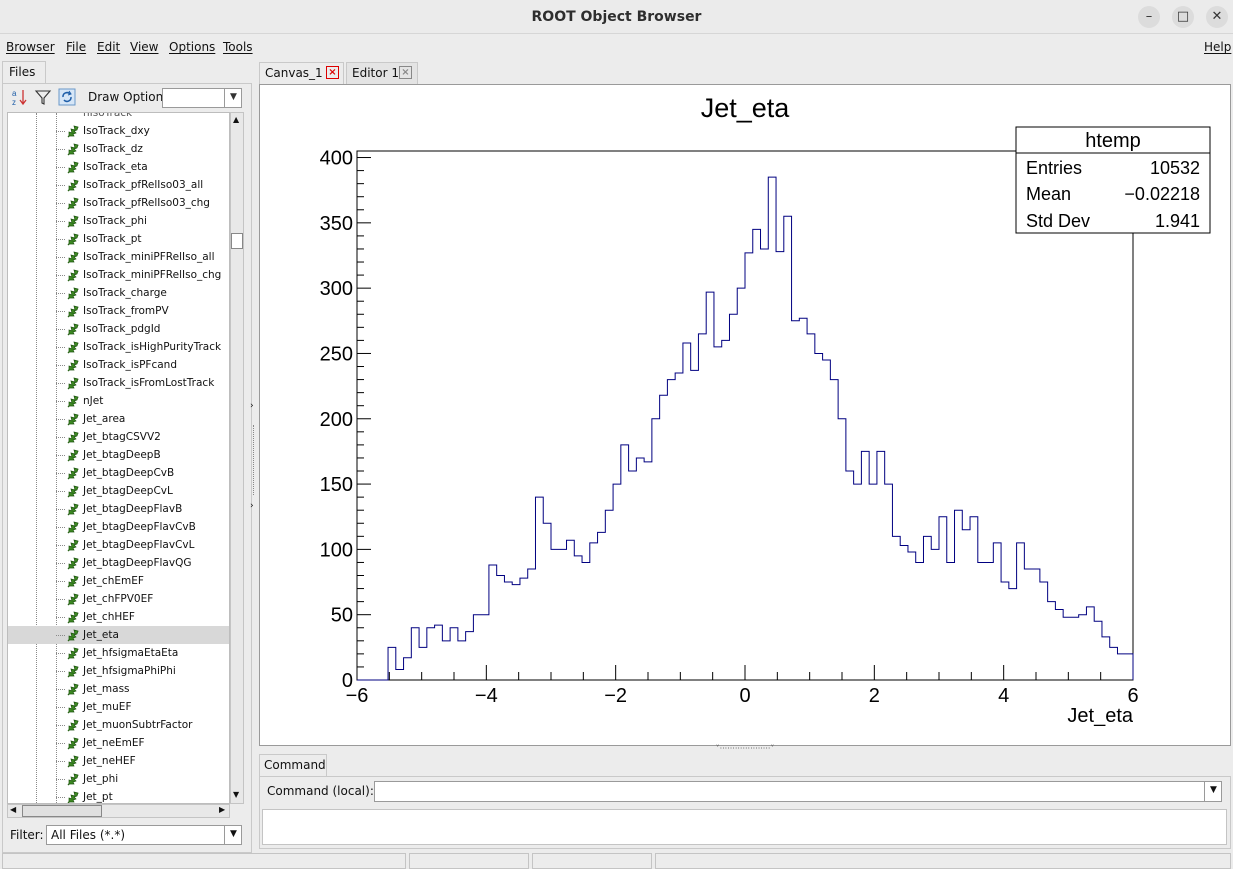 The height and width of the screenshot is (869, 1233). Describe the element at coordinates (237, 241) in the screenshot. I see `scroll-thumb` at that location.